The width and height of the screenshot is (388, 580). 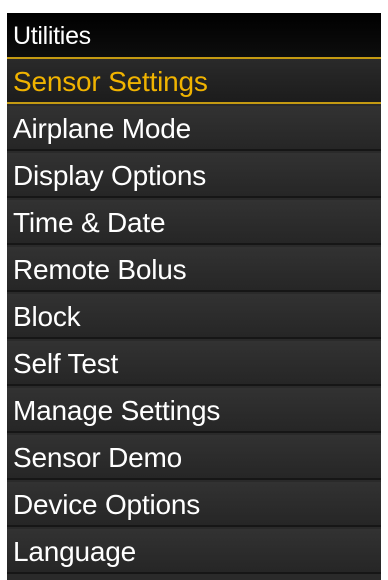 I want to click on menu-item-sensor-settings: Sensor Settings, so click(x=194, y=81).